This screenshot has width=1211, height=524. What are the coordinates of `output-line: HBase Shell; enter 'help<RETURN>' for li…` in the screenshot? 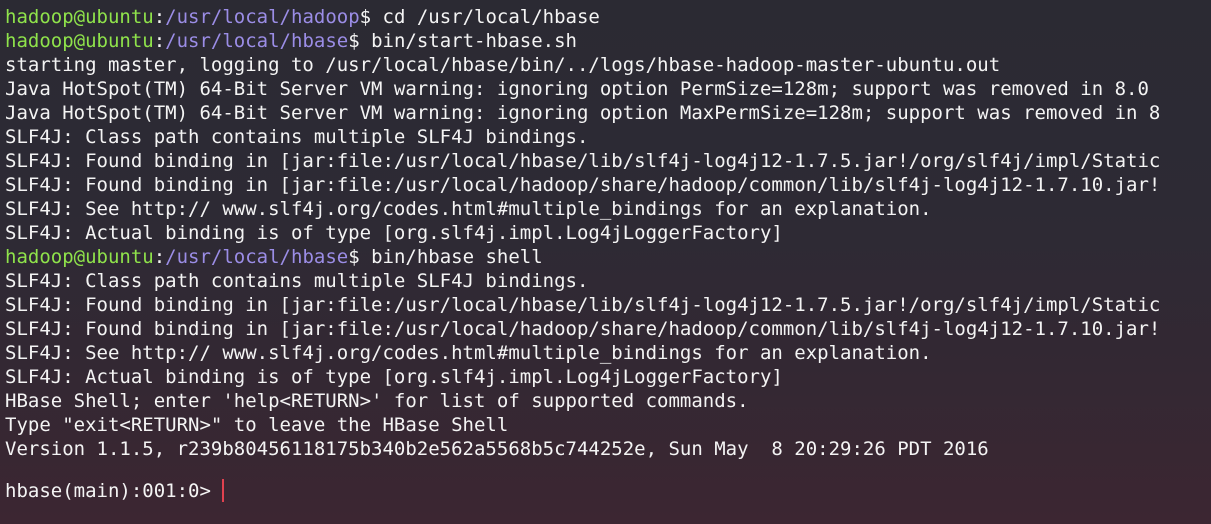 It's located at (377, 401).